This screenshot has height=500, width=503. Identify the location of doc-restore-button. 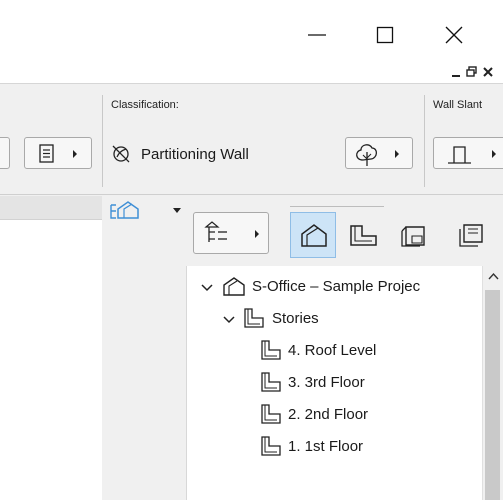
(472, 72).